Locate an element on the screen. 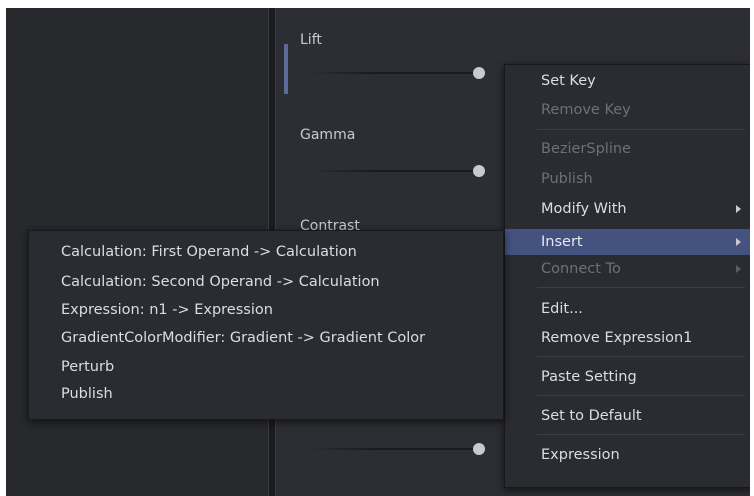 Image resolution: width=754 pixels, height=496 pixels. submenu-item-label: Publish is located at coordinates (87, 394).